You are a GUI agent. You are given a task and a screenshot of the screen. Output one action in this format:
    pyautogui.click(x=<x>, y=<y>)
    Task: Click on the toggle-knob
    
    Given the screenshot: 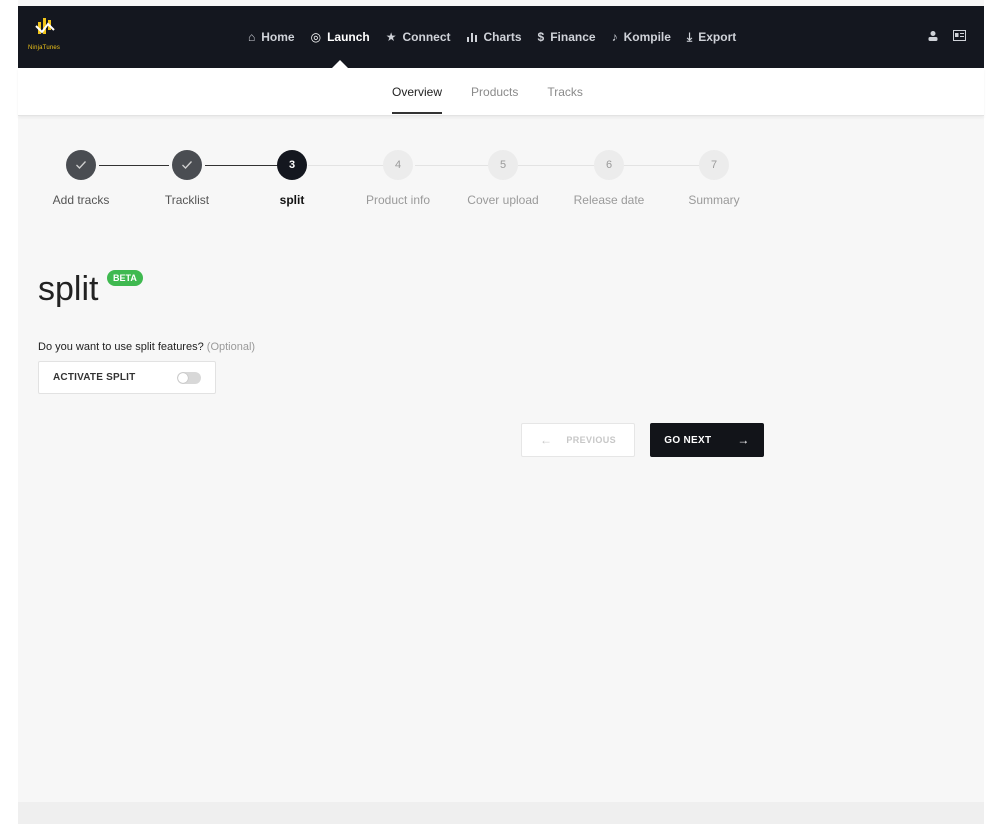 What is the action you would take?
    pyautogui.click(x=183, y=377)
    